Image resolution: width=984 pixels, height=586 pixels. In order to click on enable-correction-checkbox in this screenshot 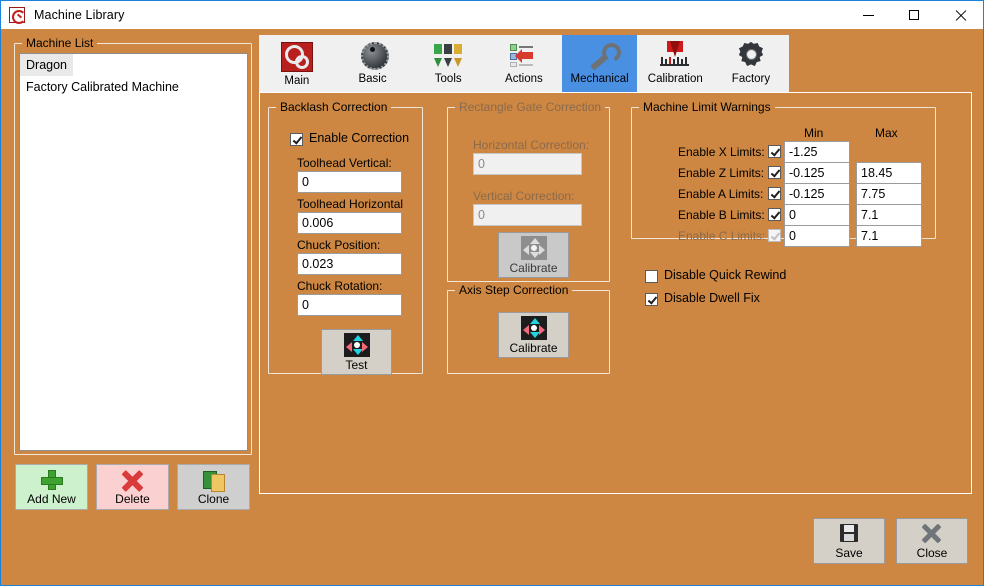, I will do `click(296, 139)`.